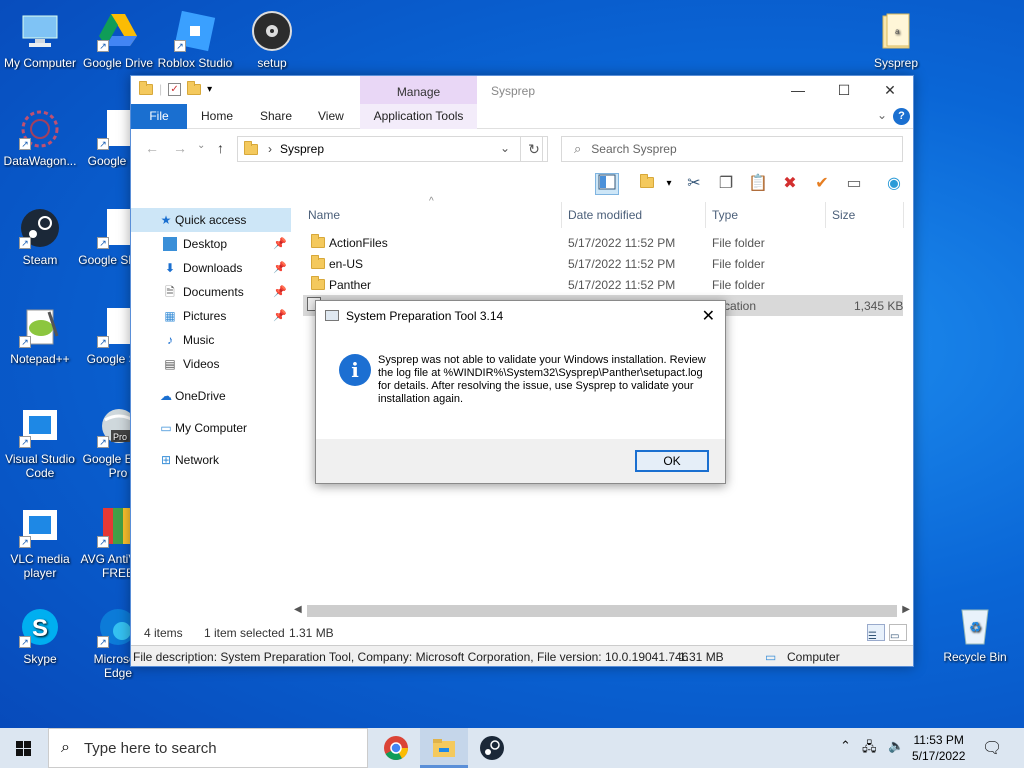 The image size is (1024, 768). I want to click on show-hidden-icons-chevron-icon: ⌃, so click(845, 746).